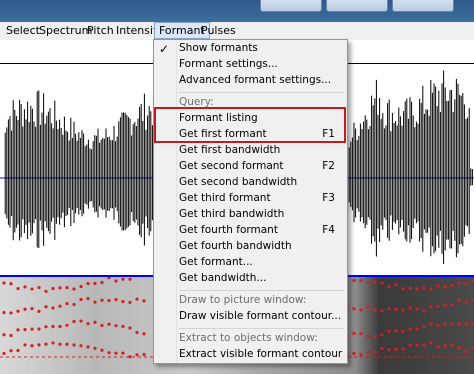  Describe the element at coordinates (261, 354) in the screenshot. I see `menu-item-extract-visible-formant-contour: Extract visible formant contour` at that location.